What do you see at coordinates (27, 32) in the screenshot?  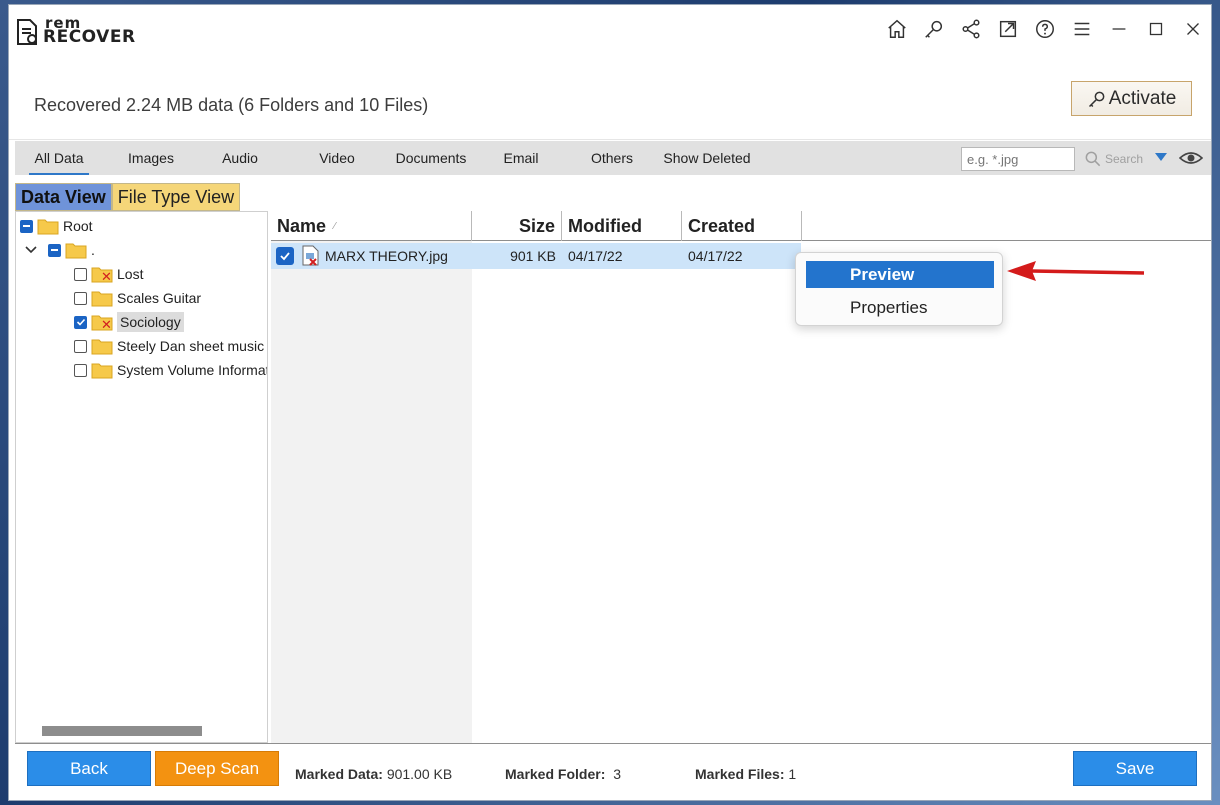 I see `logo-mark-icon` at bounding box center [27, 32].